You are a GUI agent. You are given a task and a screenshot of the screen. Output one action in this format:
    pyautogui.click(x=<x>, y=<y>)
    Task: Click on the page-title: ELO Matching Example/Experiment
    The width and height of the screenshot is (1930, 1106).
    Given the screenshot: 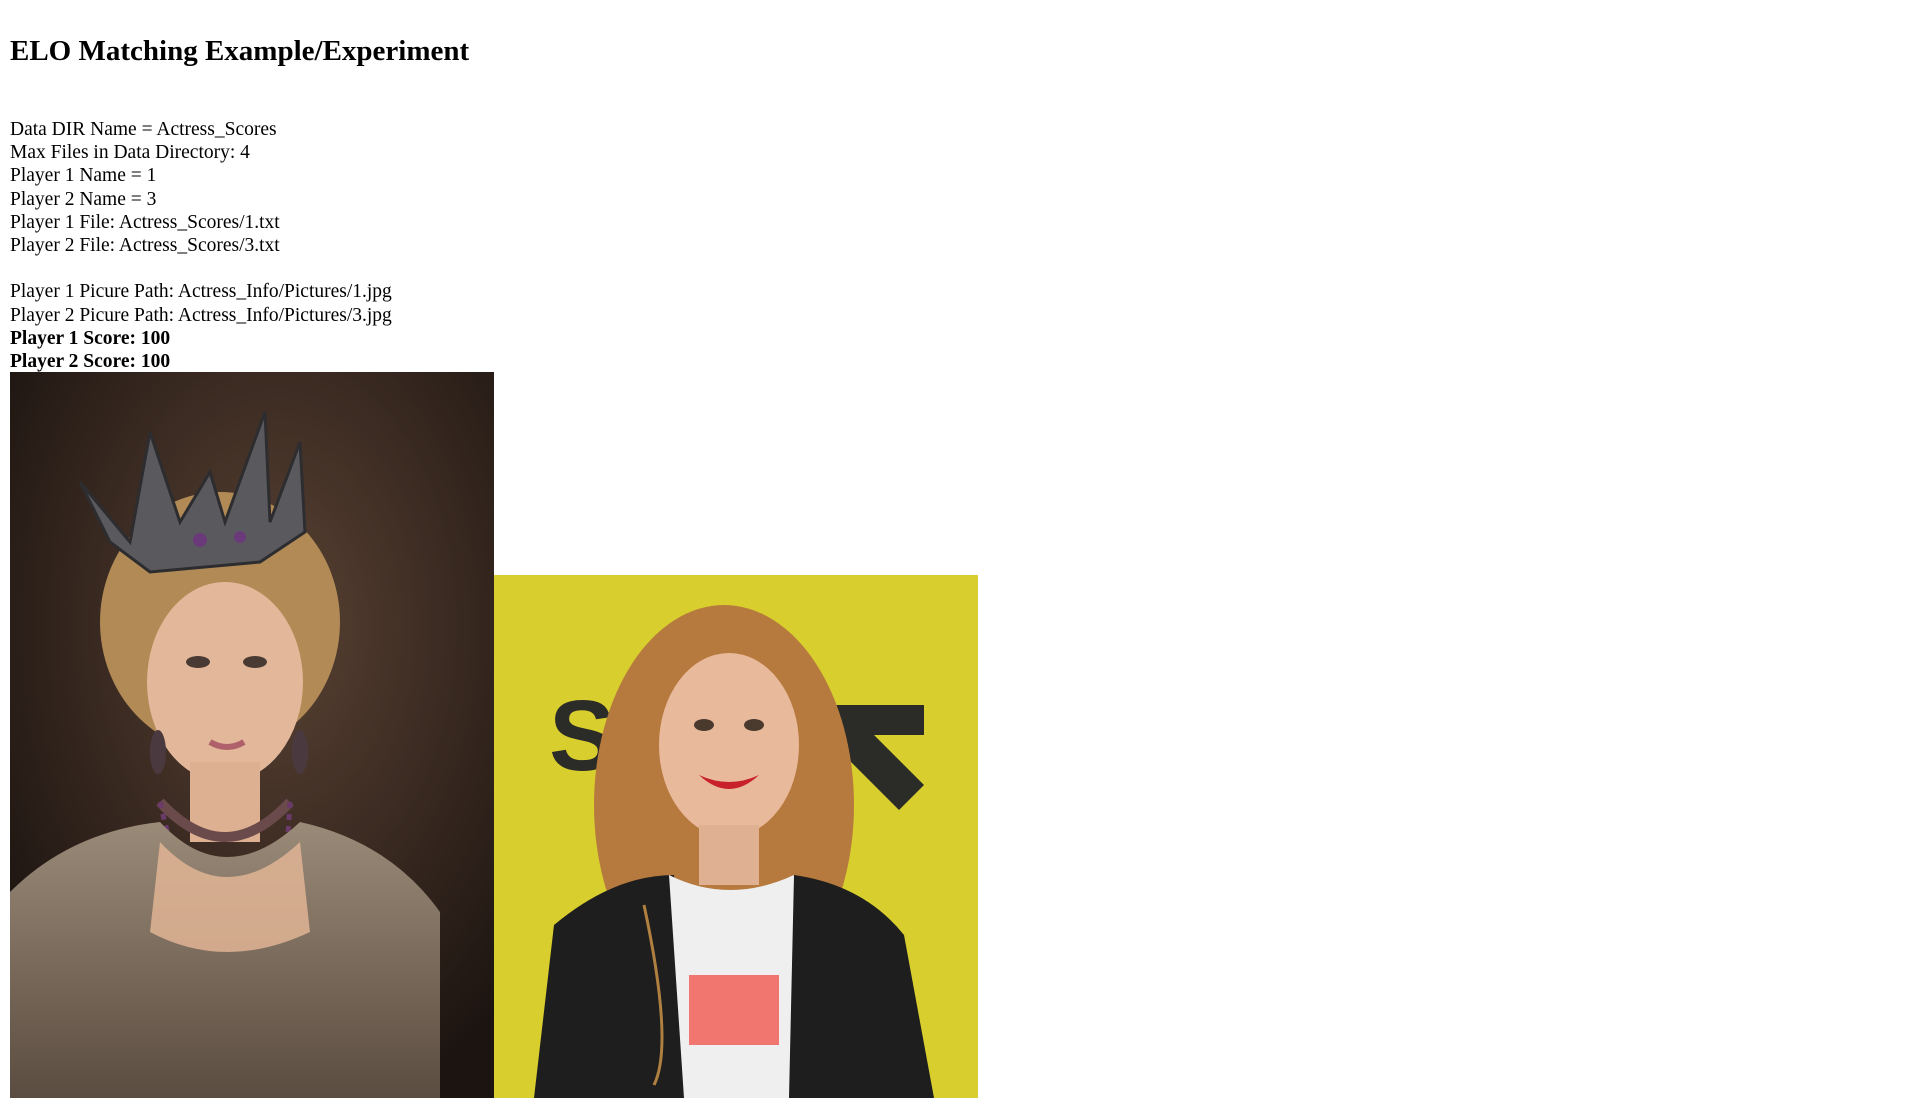 What is the action you would take?
    pyautogui.click(x=240, y=51)
    